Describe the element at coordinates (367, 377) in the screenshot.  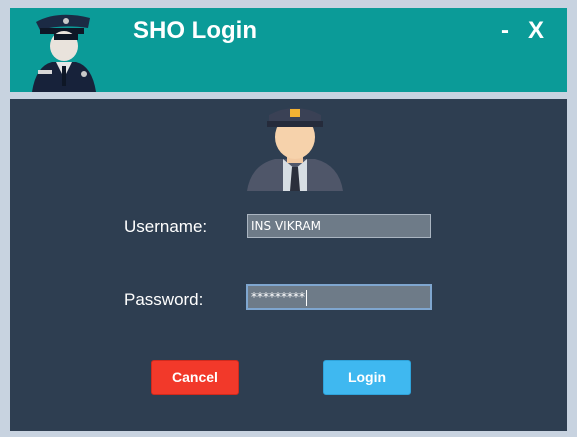
I see `login-button: Login` at that location.